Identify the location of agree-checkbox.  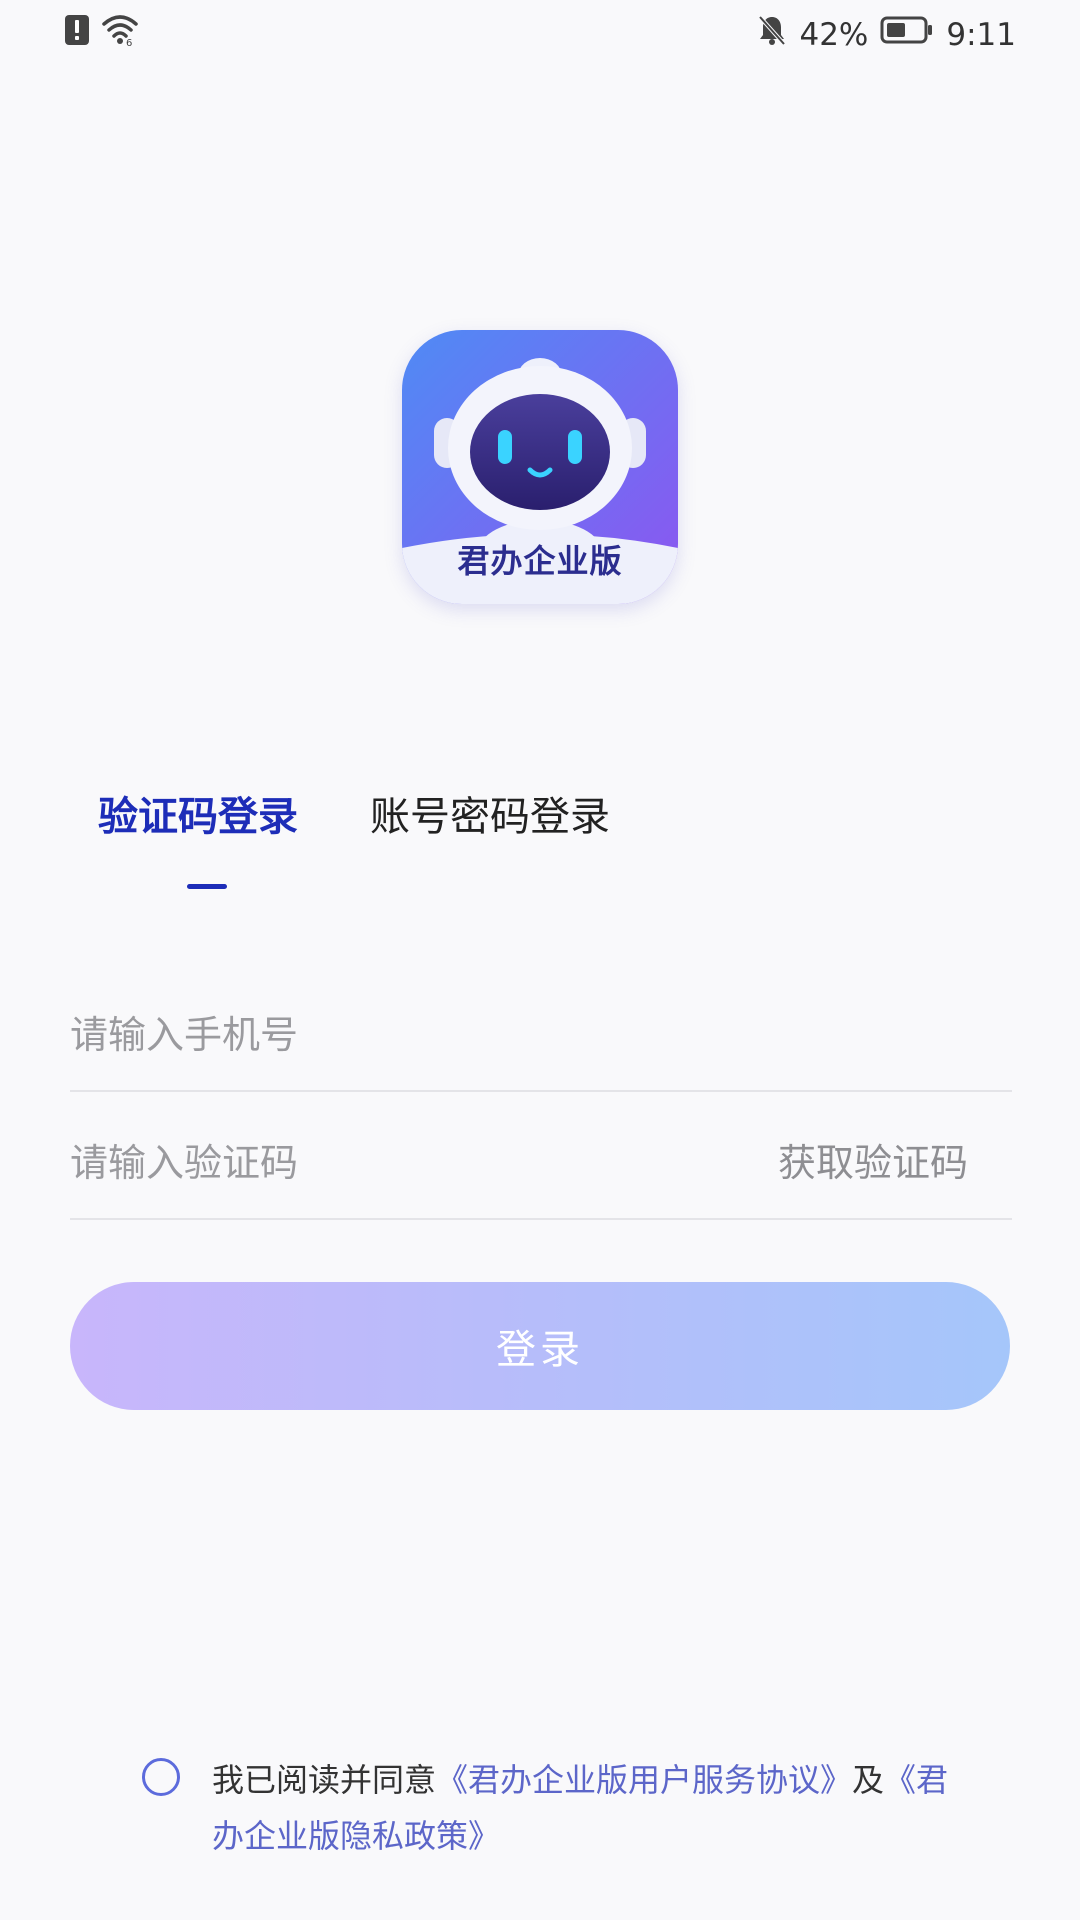
(161, 1777).